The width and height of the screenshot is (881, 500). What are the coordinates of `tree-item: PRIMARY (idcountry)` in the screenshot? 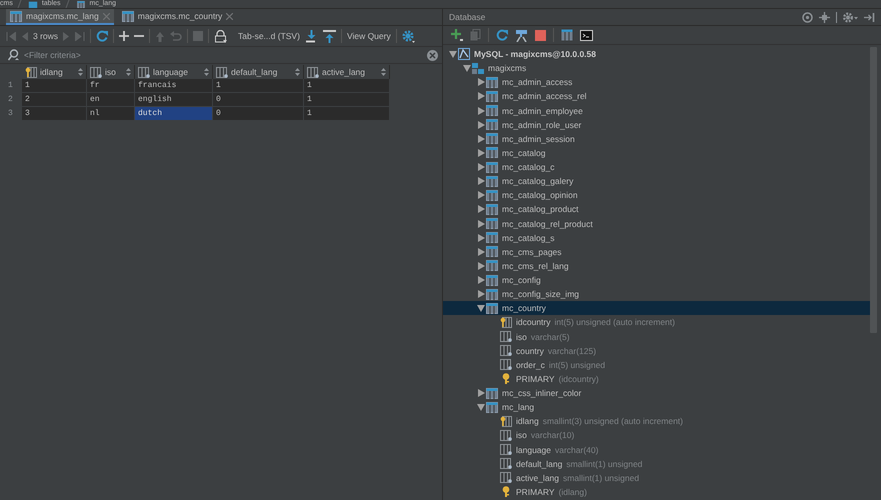 It's located at (656, 379).